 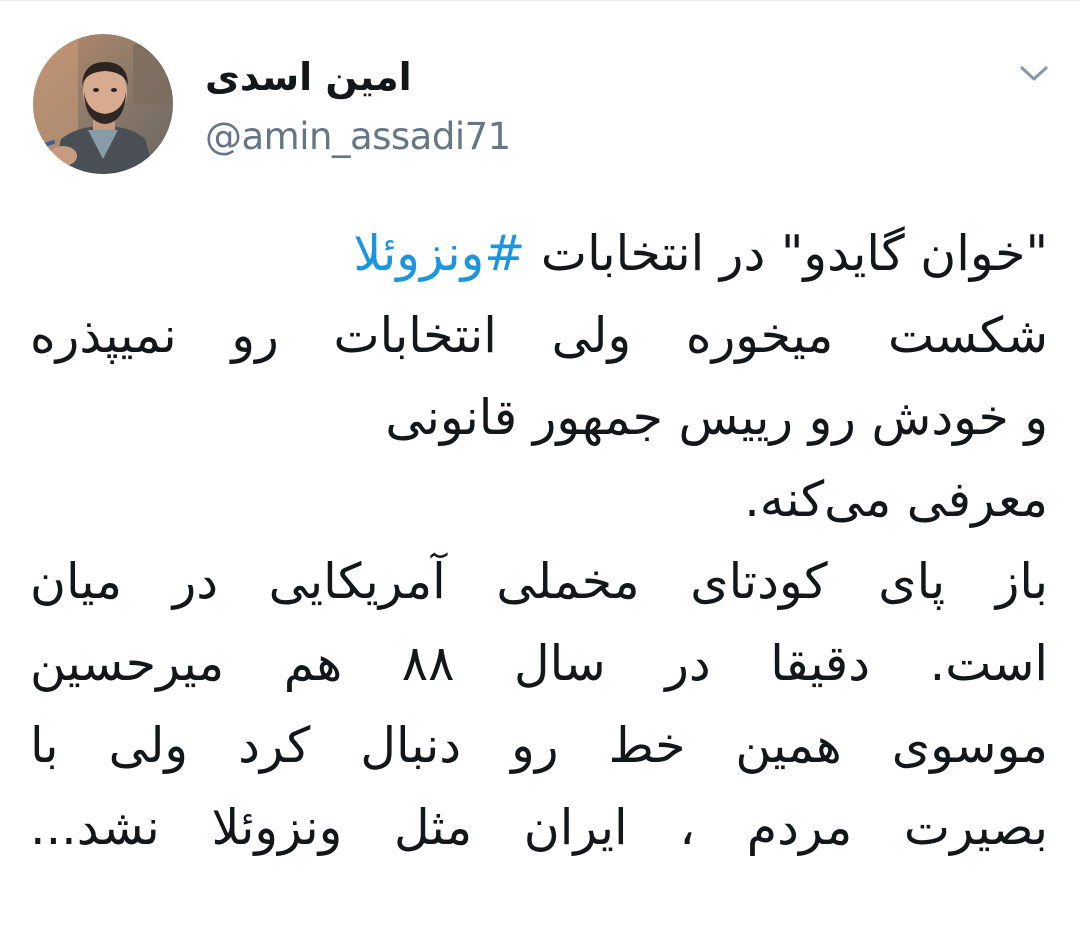 What do you see at coordinates (308, 77) in the screenshot?
I see `author-display-name: امین اسدی` at bounding box center [308, 77].